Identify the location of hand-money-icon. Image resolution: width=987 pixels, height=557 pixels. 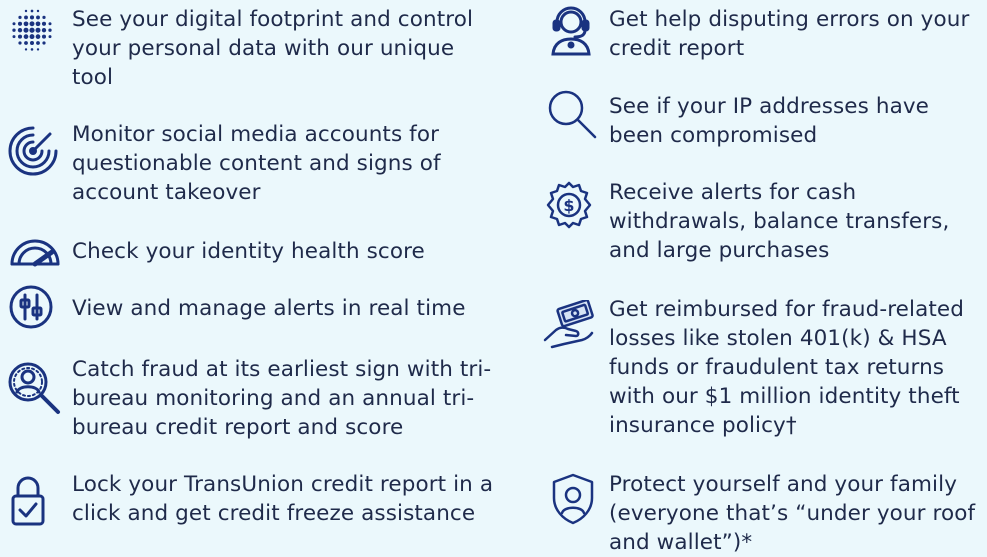
(570, 326).